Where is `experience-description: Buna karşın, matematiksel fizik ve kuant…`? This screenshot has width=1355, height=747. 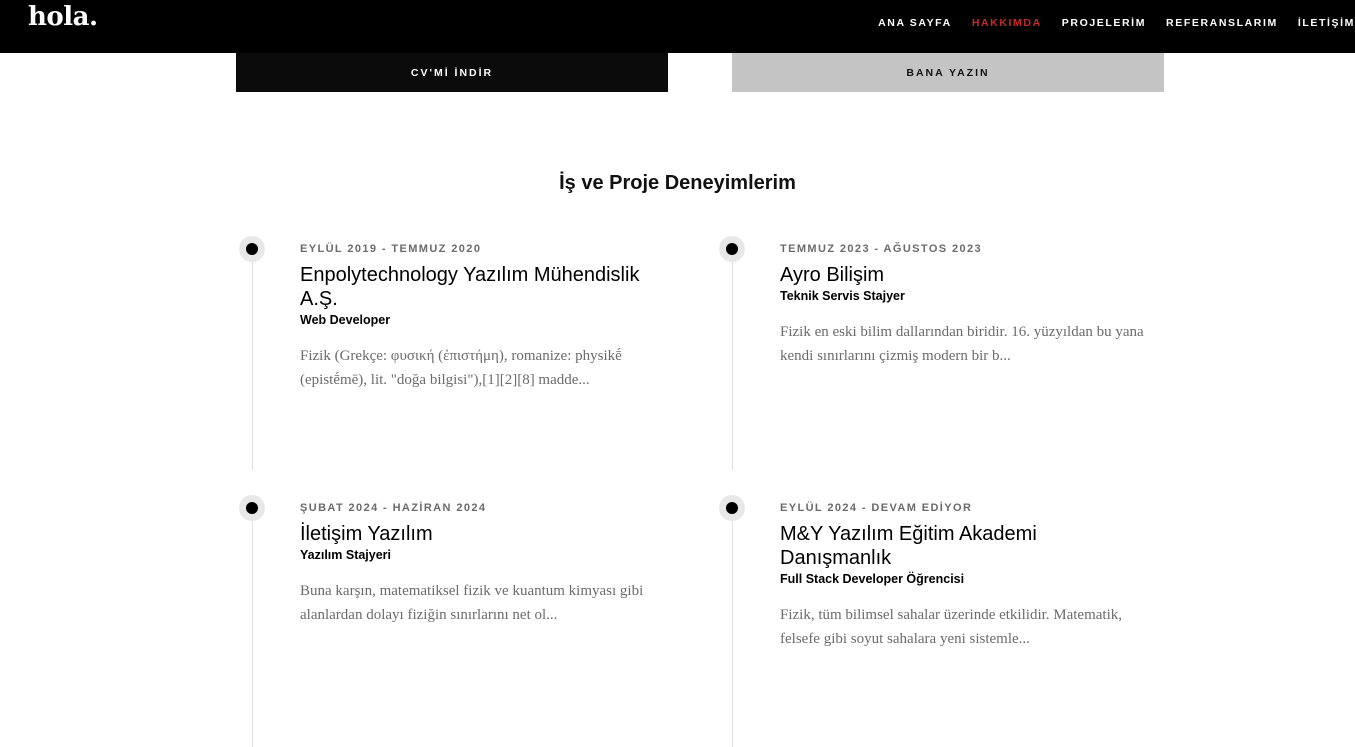 experience-description: Buna karşın, matematiksel fizik ve kuant… is located at coordinates (472, 603).